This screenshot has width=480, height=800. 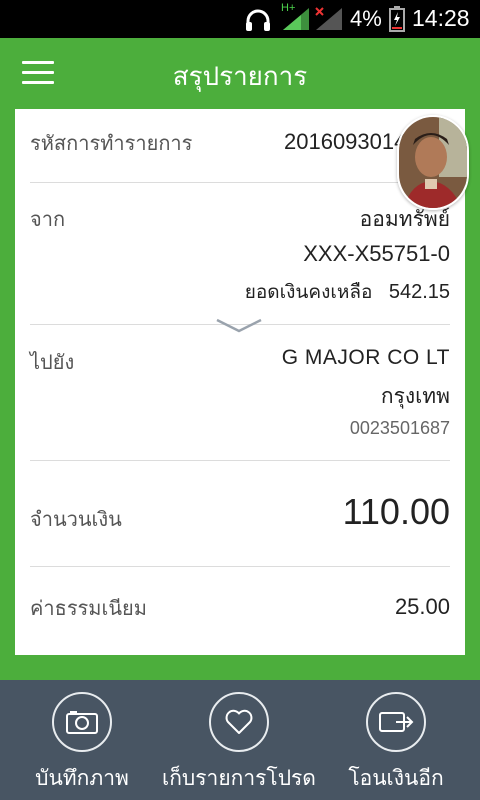 What do you see at coordinates (240, 77) in the screenshot?
I see `page-title: สรุปรายการ` at bounding box center [240, 77].